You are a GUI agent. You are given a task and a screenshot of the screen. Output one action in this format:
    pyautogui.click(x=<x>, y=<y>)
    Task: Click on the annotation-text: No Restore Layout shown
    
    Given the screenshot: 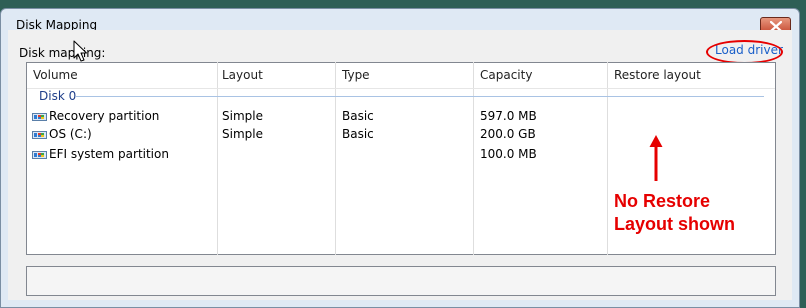 What is the action you would take?
    pyautogui.click(x=674, y=213)
    